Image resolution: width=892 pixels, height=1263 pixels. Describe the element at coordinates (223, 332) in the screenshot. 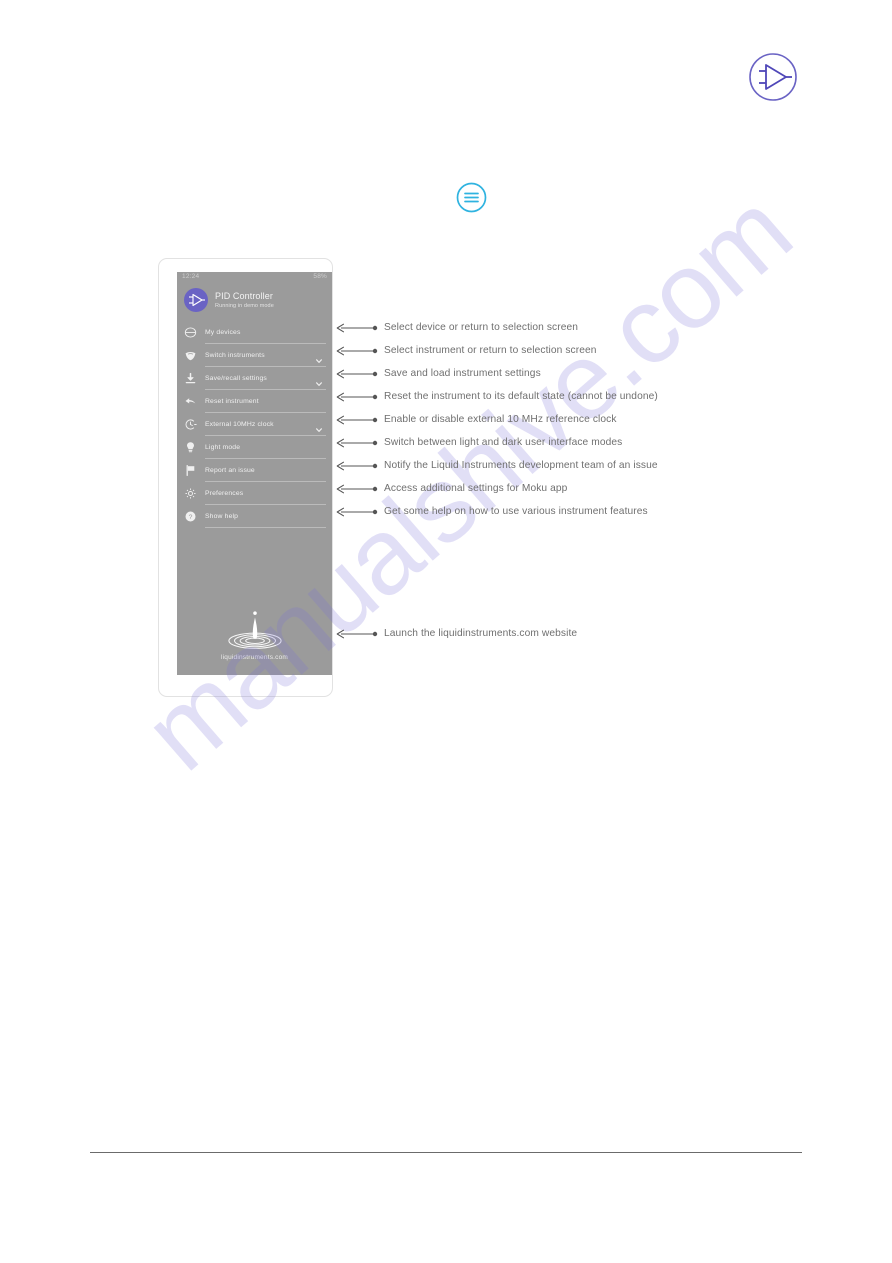

I see `menu-item-label: My devices` at that location.